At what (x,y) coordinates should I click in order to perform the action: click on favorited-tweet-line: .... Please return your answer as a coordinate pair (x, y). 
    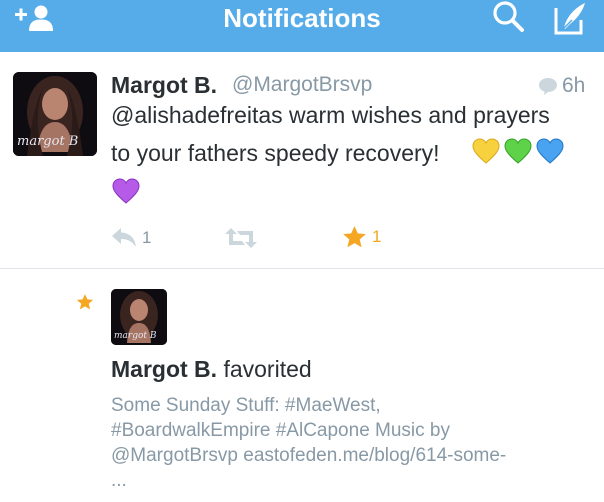
    Looking at the image, I should click on (119, 480).